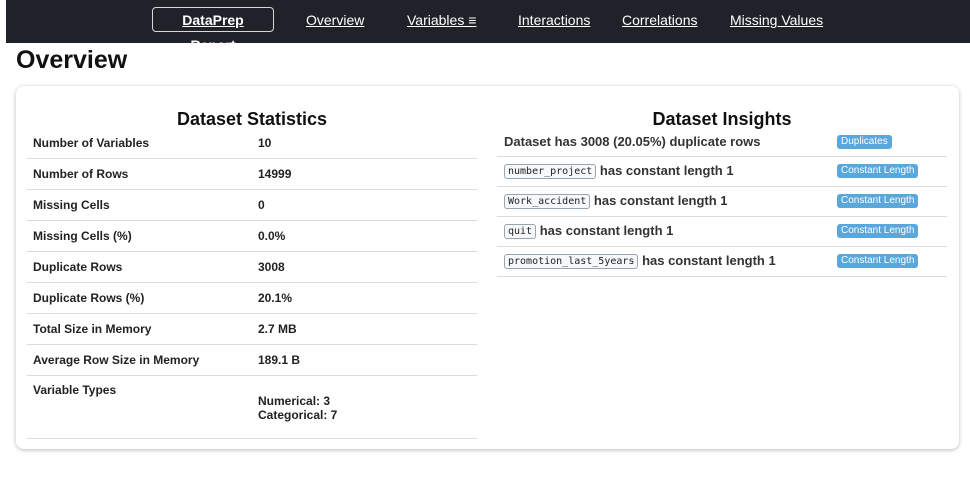 The image size is (970, 477). Describe the element at coordinates (252, 329) in the screenshot. I see `stat-row: Total Size in Memory 2.7 MB` at that location.